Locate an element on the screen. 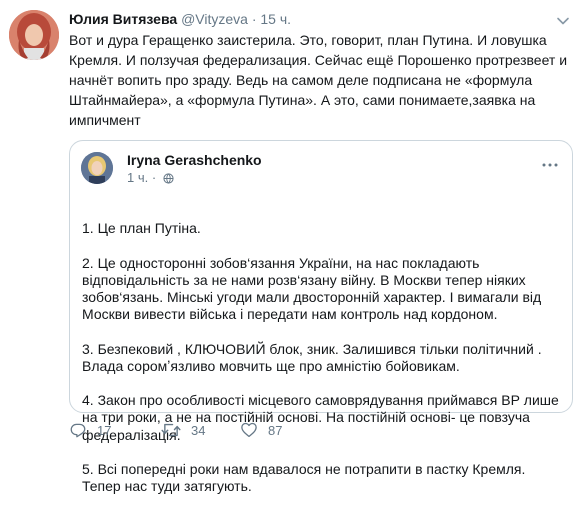 The image size is (585, 513). reply-button: 17 is located at coordinates (90, 430).